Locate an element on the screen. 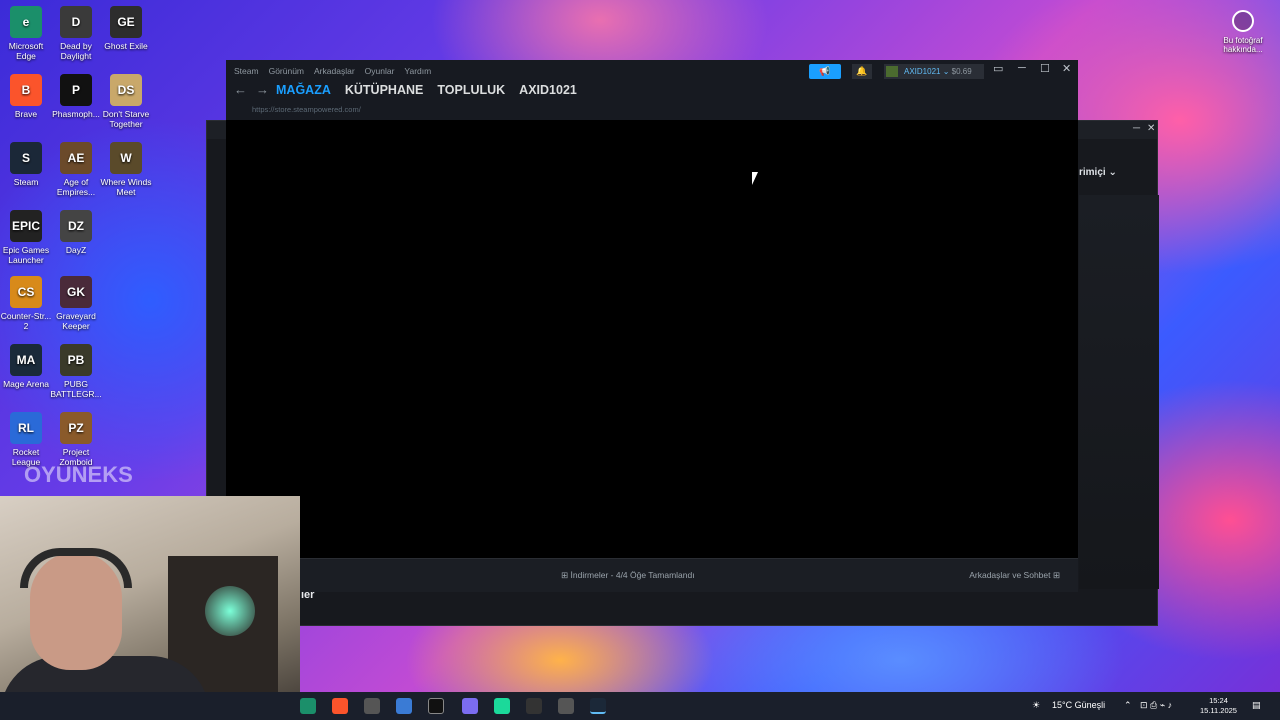 Image resolution: width=1280 pixels, height=720 pixels. desktop-icon: PZ Project Zomboid is located at coordinates (76, 439).